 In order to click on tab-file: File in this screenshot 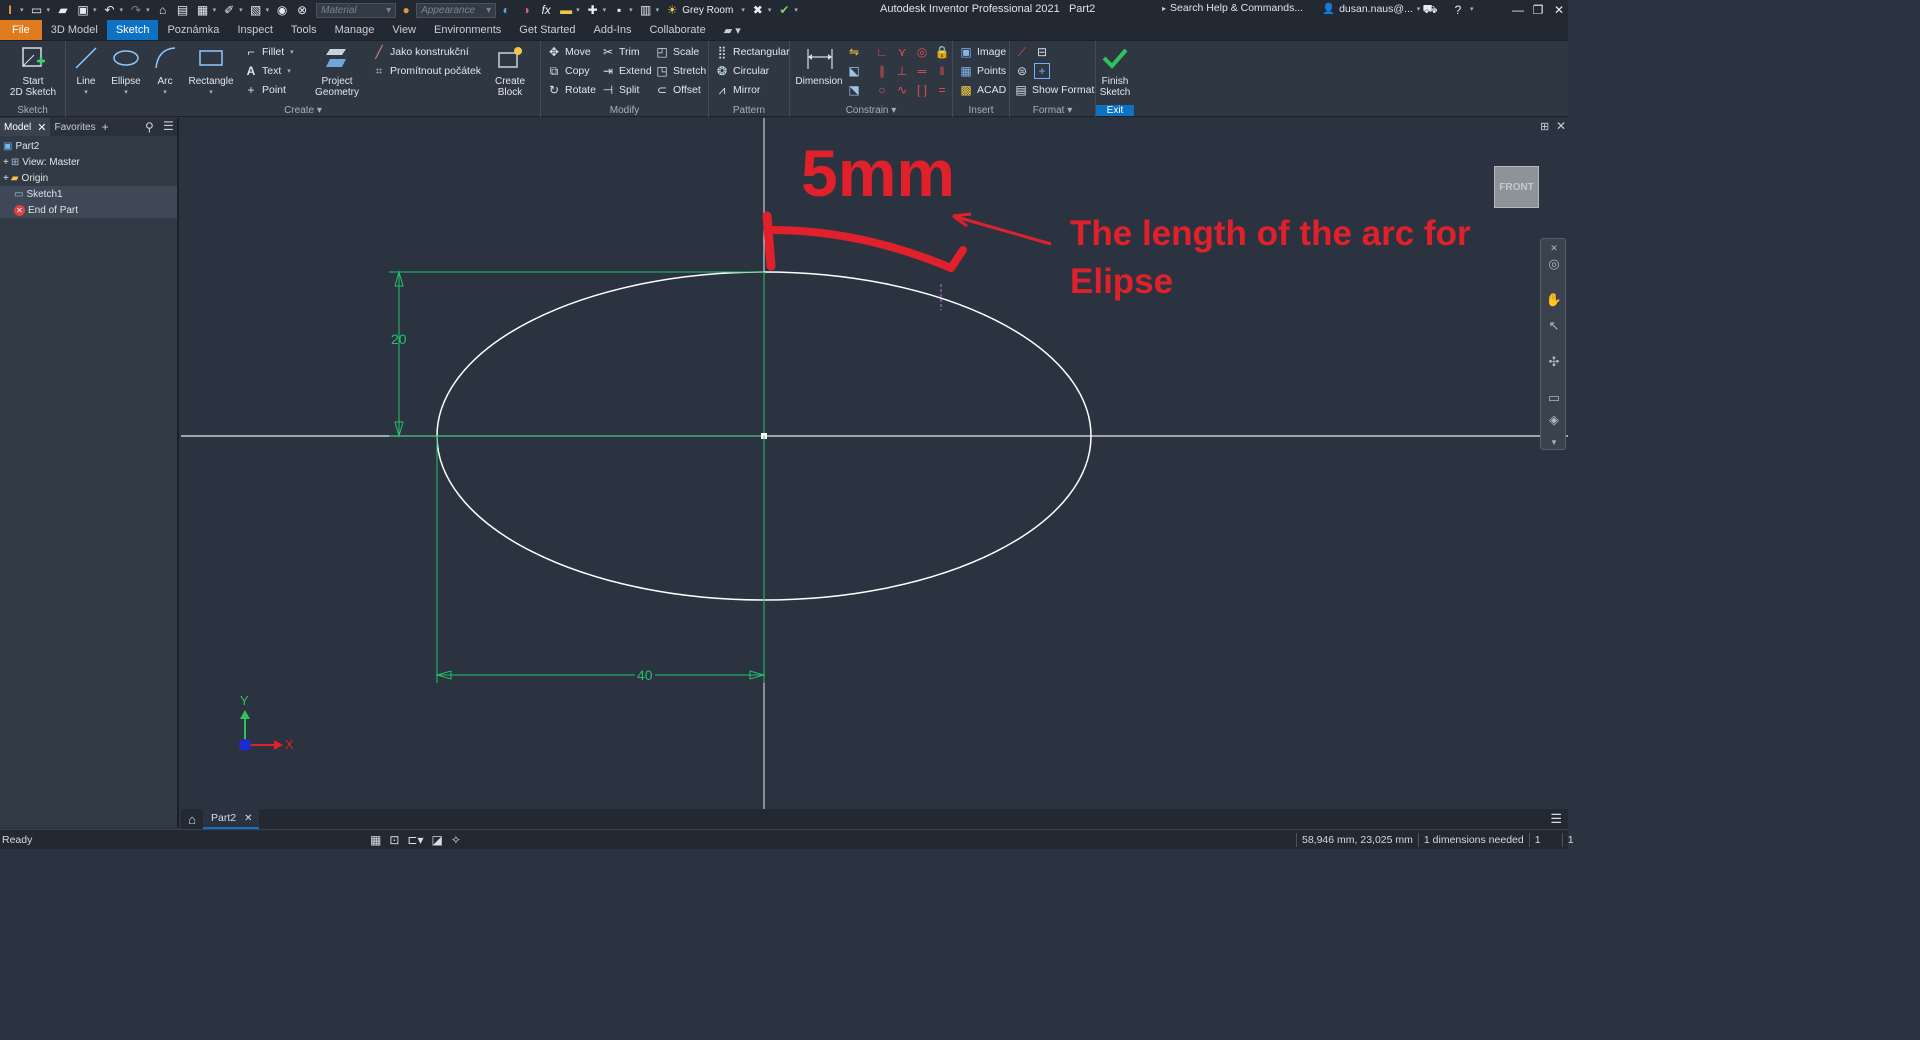, I will do `click(21, 30)`.